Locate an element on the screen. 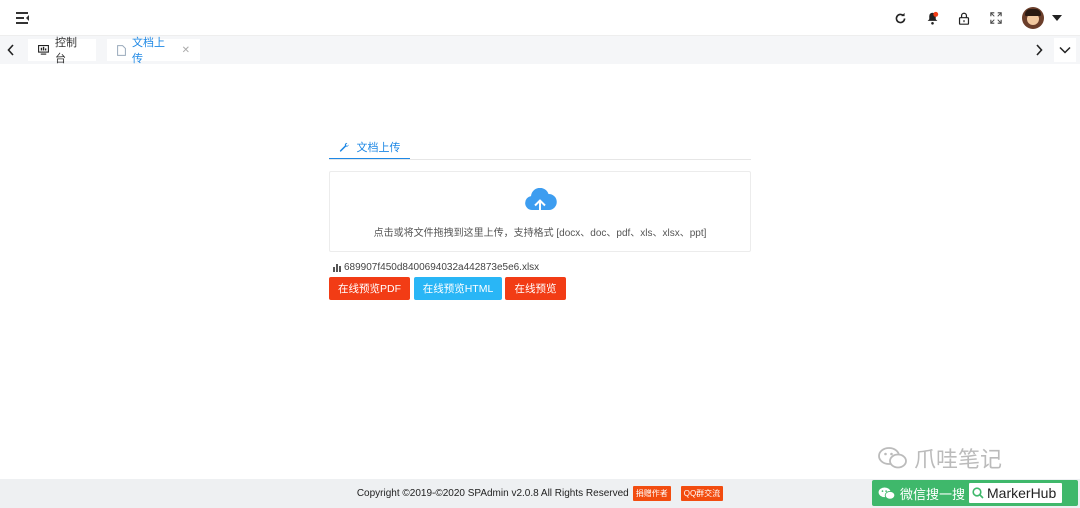  monitor-icon is located at coordinates (43, 50).